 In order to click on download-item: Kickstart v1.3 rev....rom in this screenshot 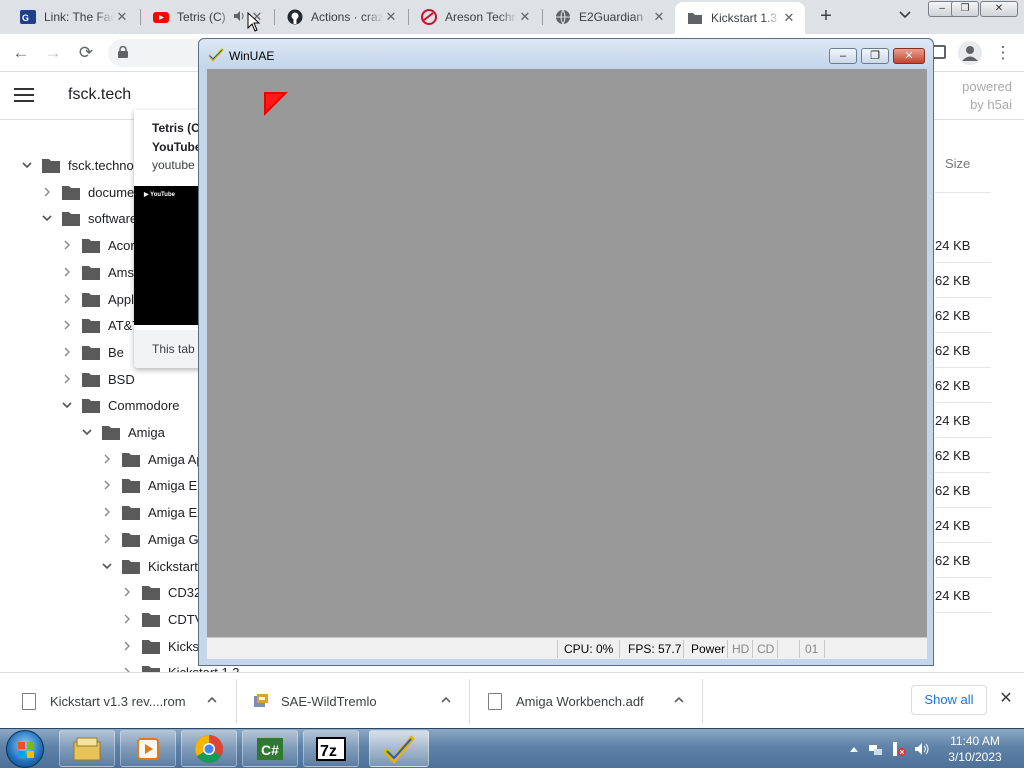, I will do `click(104, 701)`.